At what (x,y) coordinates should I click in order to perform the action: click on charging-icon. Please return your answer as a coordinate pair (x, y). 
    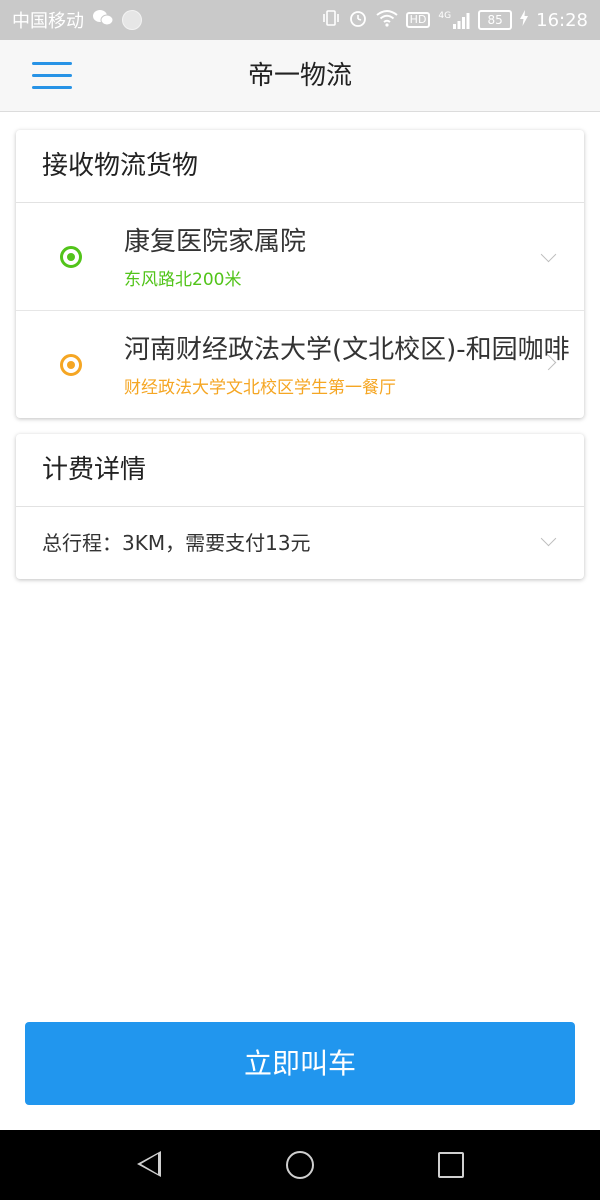
    Looking at the image, I should click on (524, 20).